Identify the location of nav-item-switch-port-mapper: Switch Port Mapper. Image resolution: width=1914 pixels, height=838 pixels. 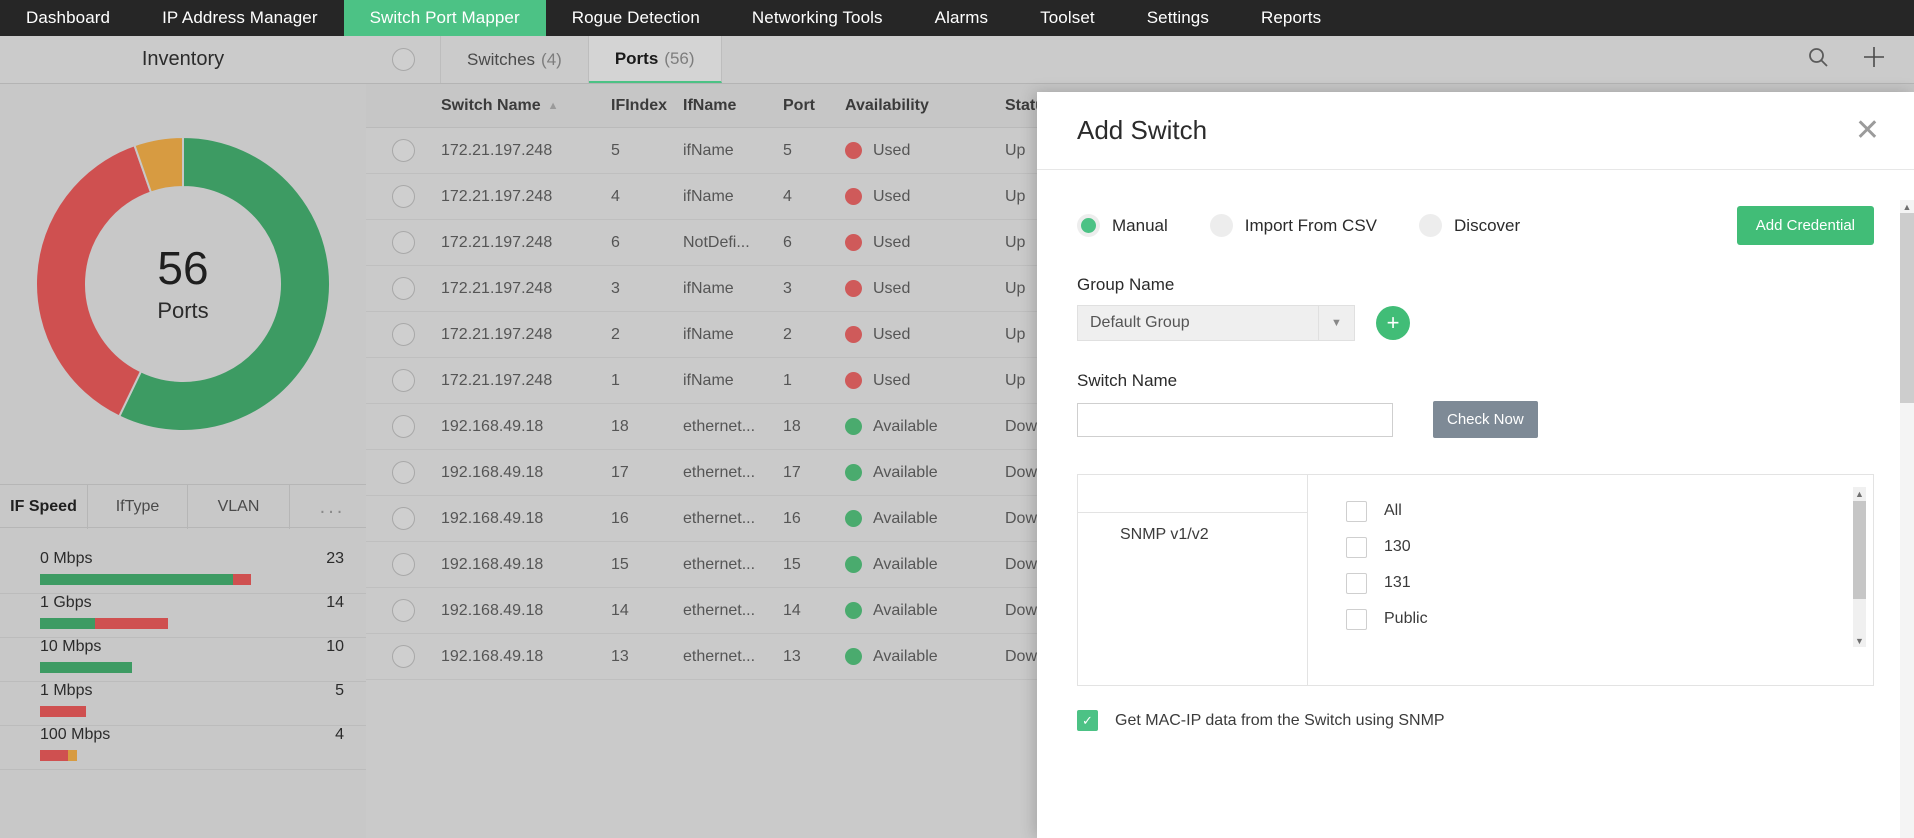
(444, 18).